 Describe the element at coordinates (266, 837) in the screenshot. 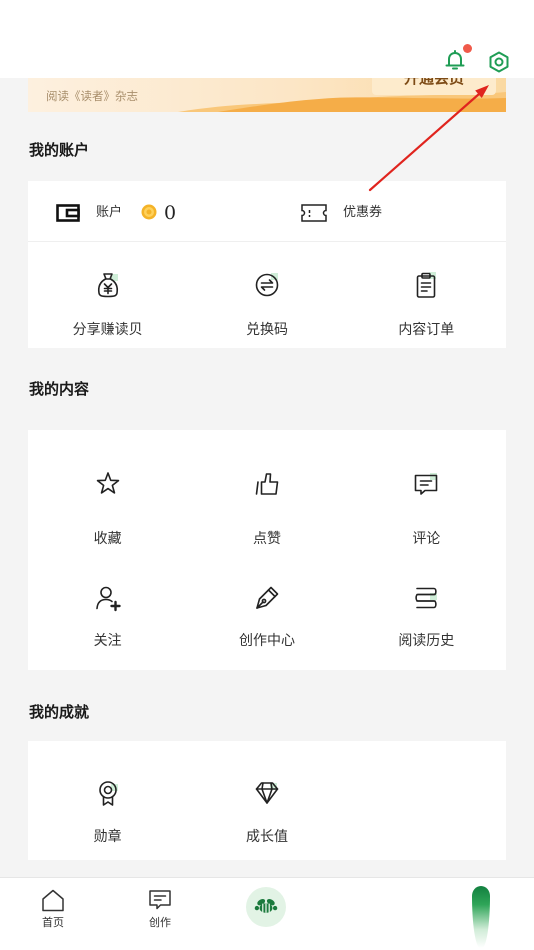

I see `menu-item-label: 成长值` at that location.